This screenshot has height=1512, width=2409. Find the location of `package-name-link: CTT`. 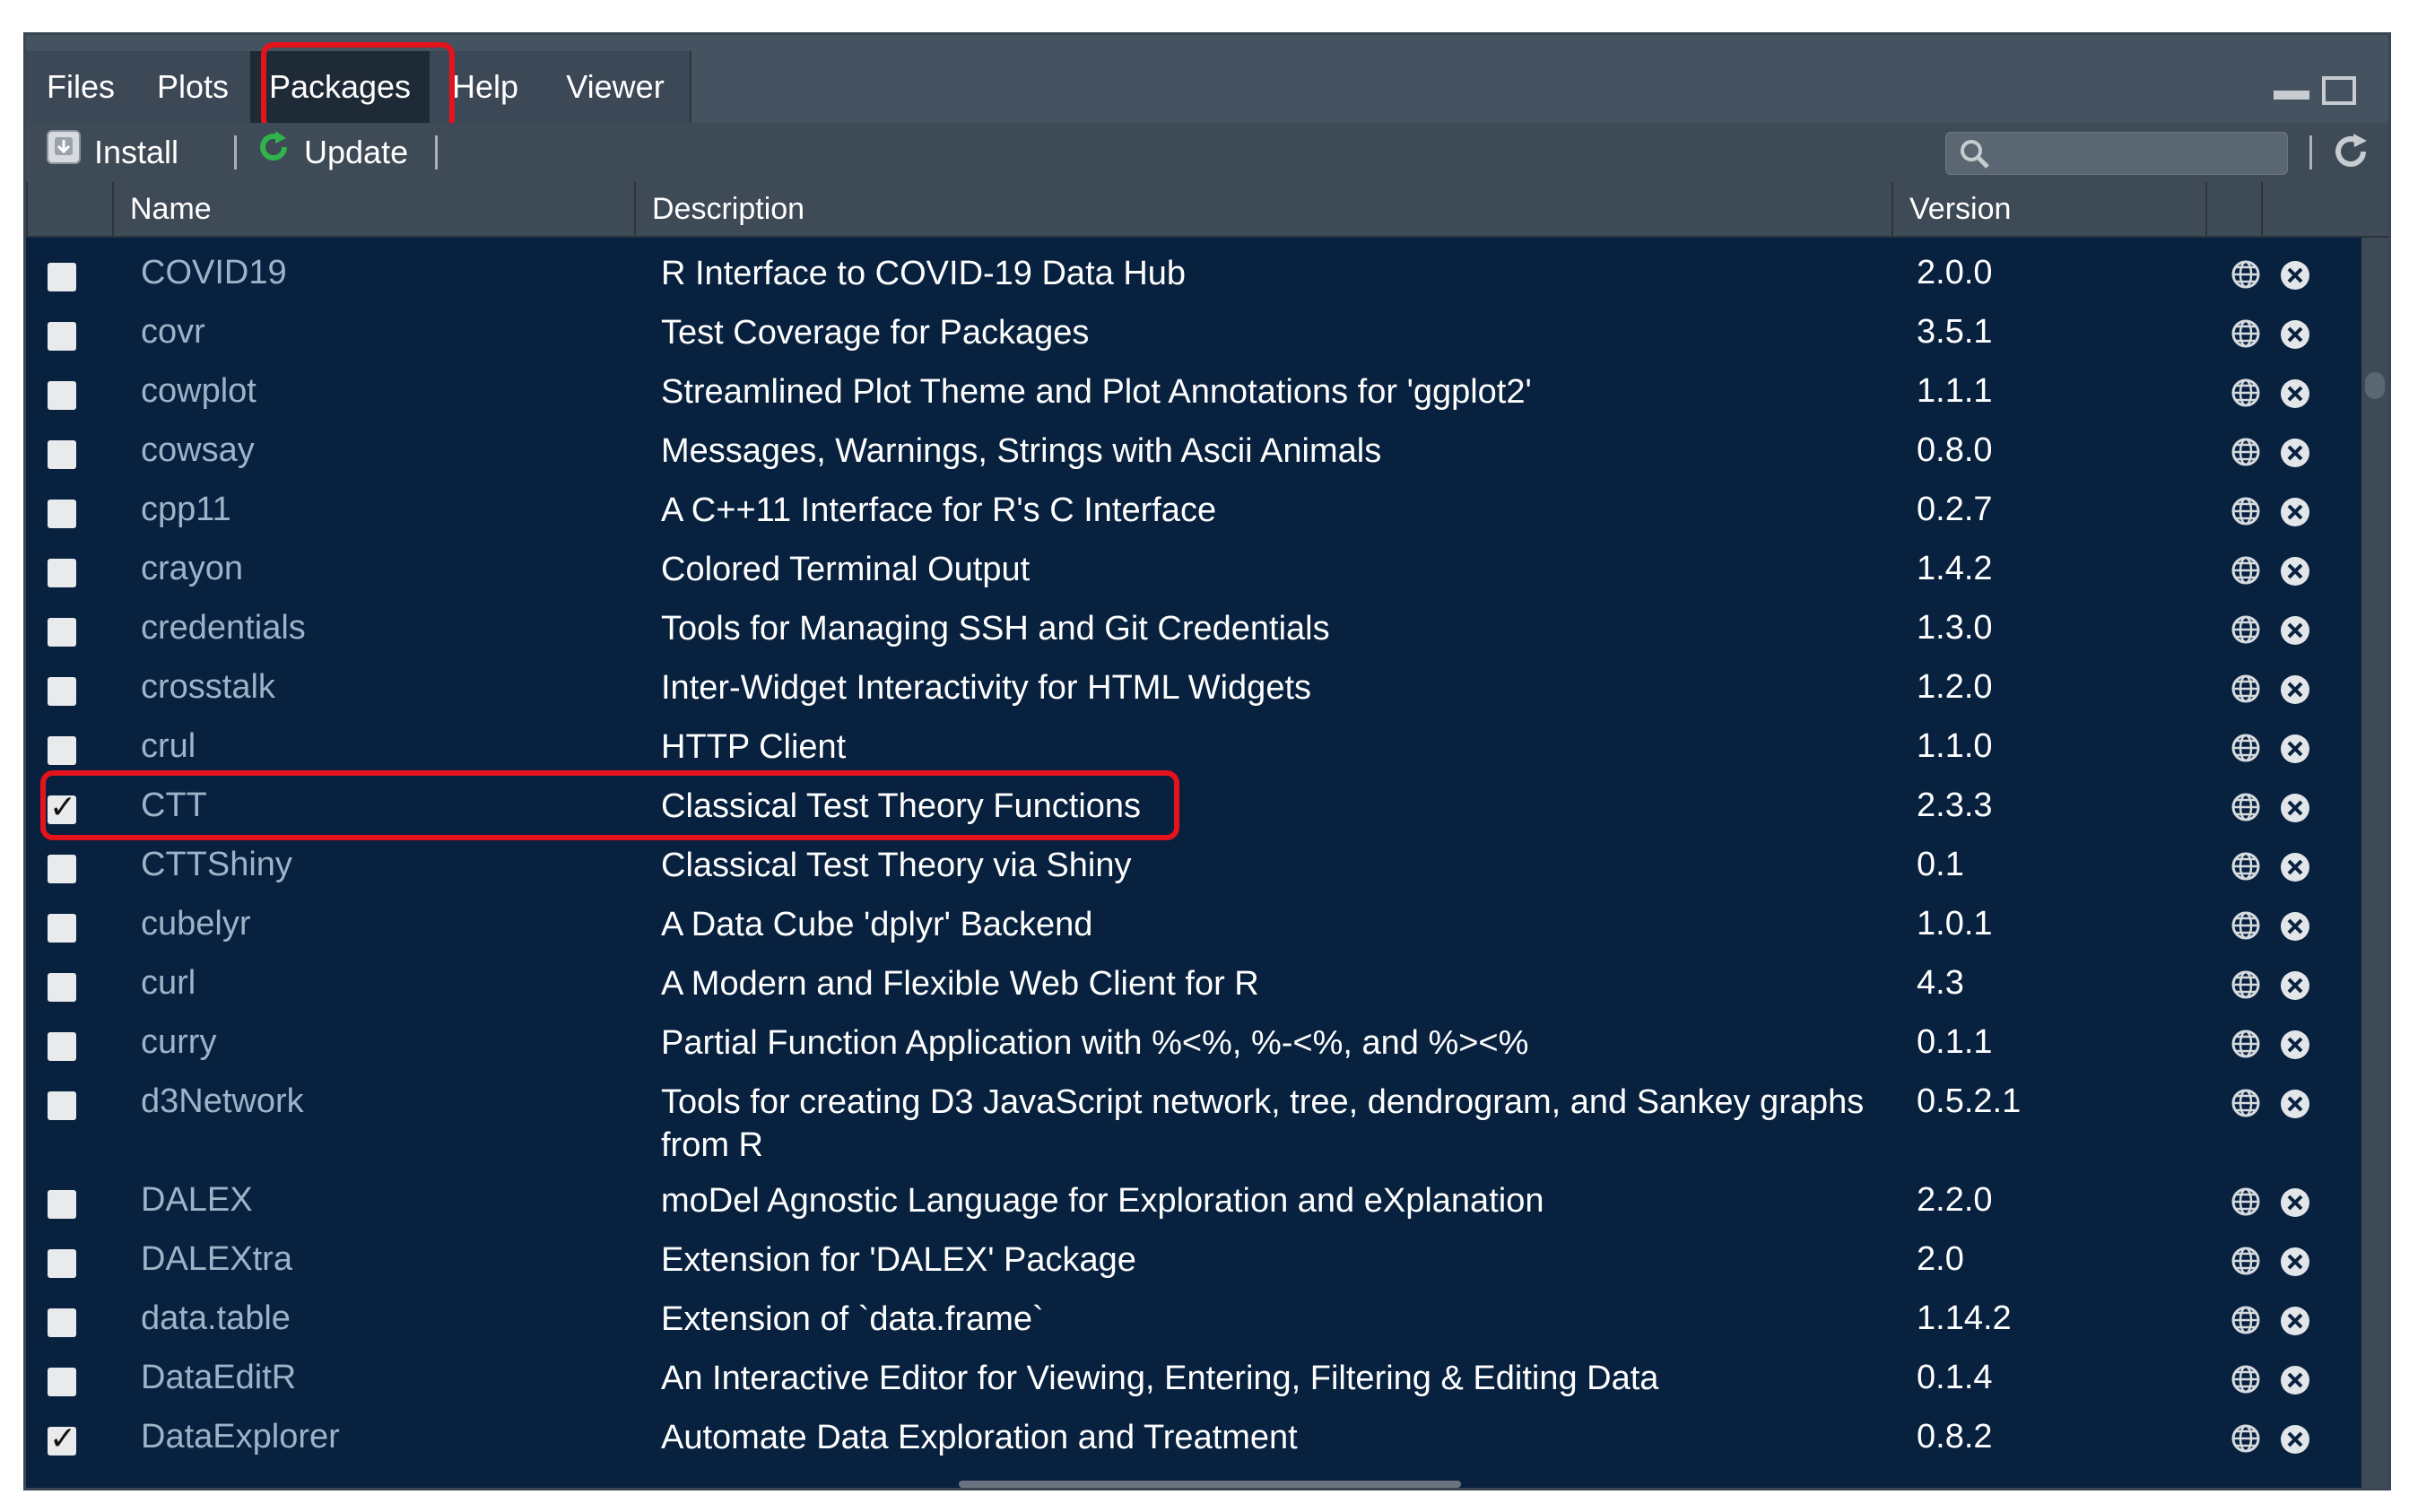

package-name-link: CTT is located at coordinates (174, 805).